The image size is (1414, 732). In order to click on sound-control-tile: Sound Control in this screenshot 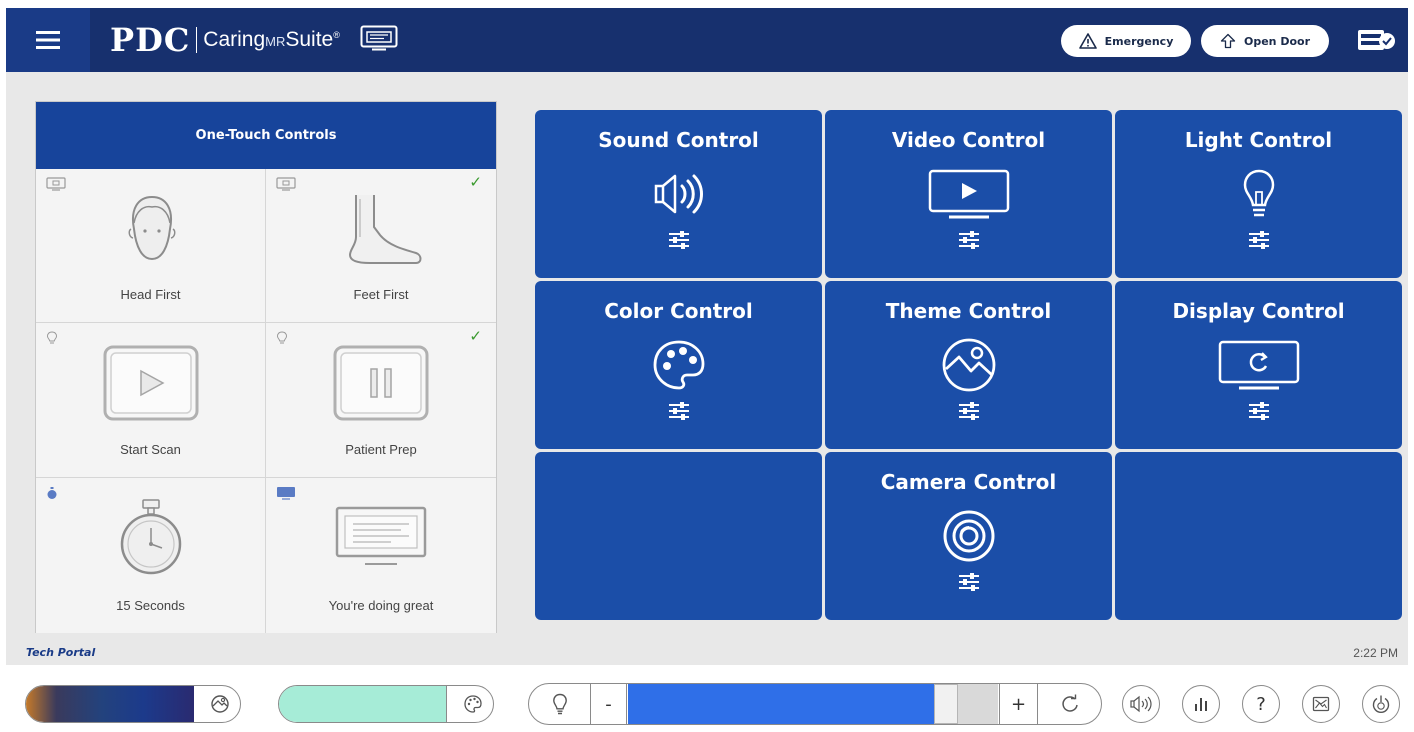, I will do `click(678, 194)`.